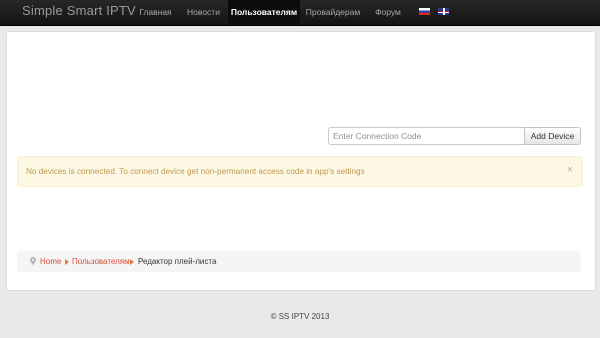  Describe the element at coordinates (333, 12) in the screenshot. I see `nav-item-providers: Провайдерам` at that location.